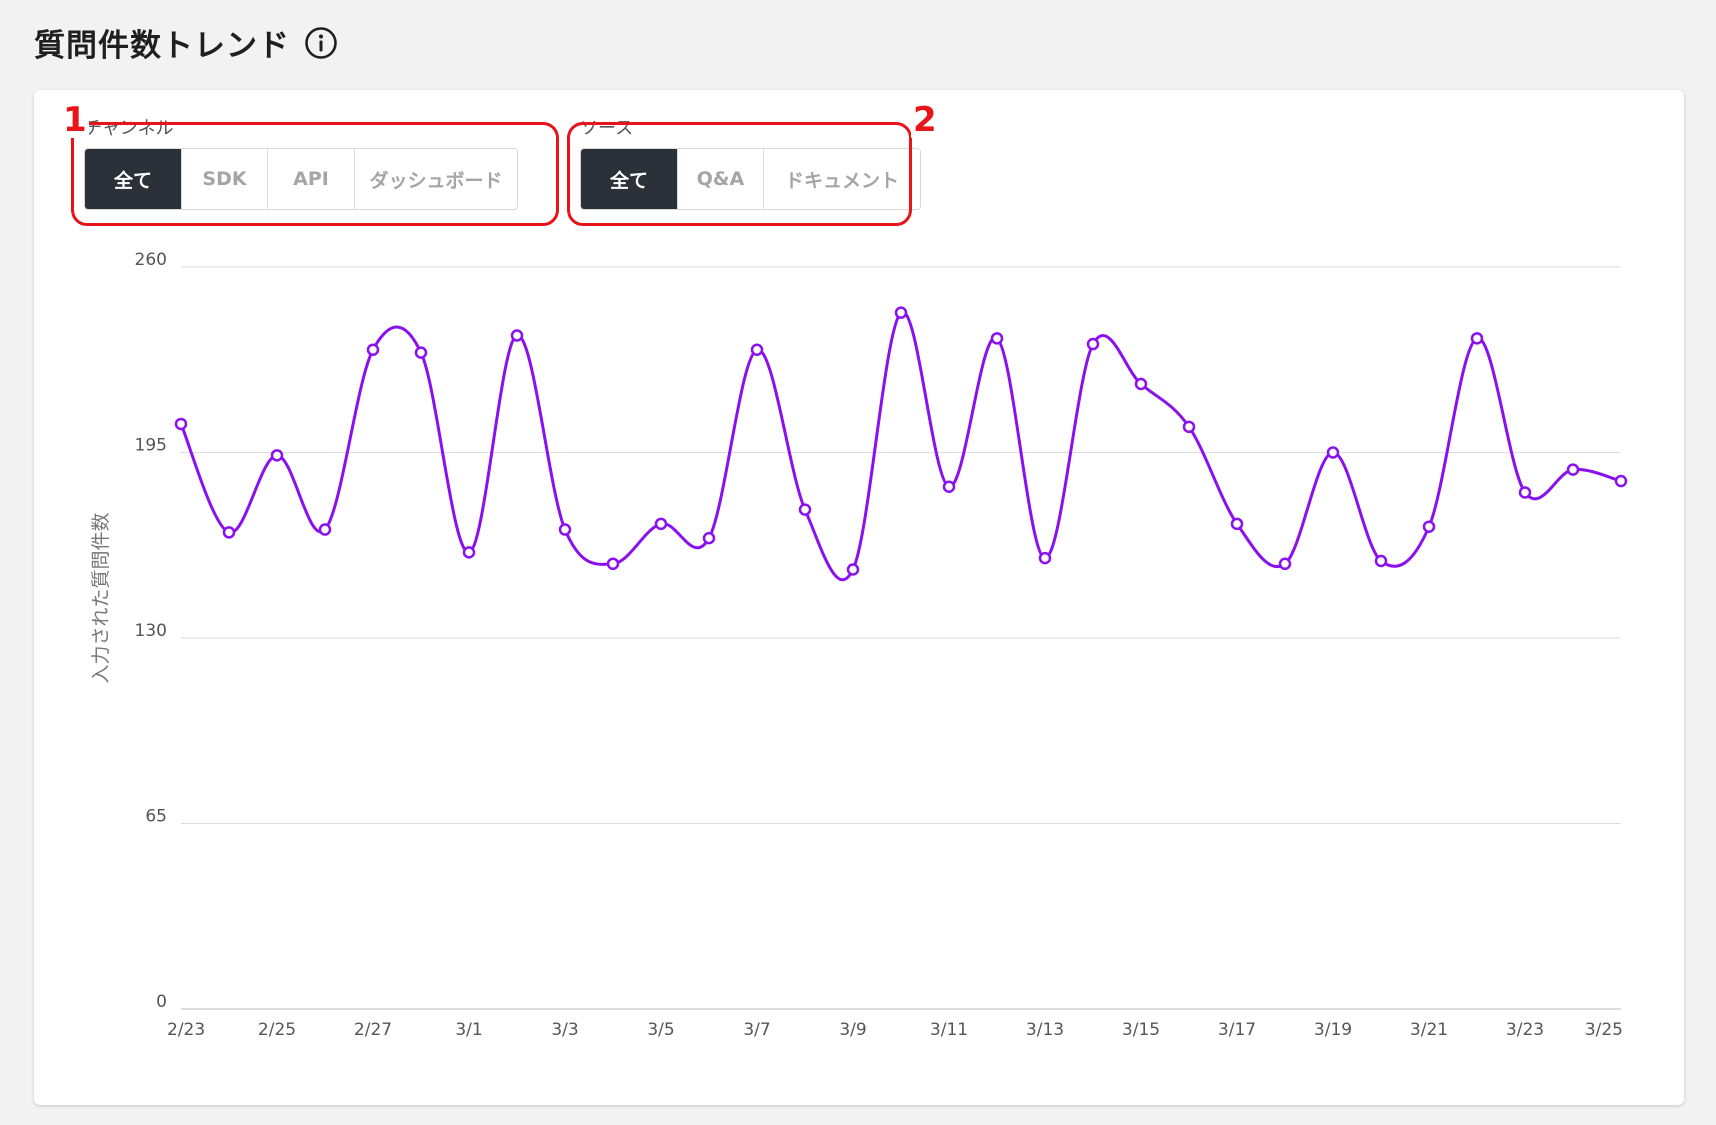 This screenshot has width=1716, height=1125. I want to click on x-tick-label: 3/15, so click(1141, 1030).